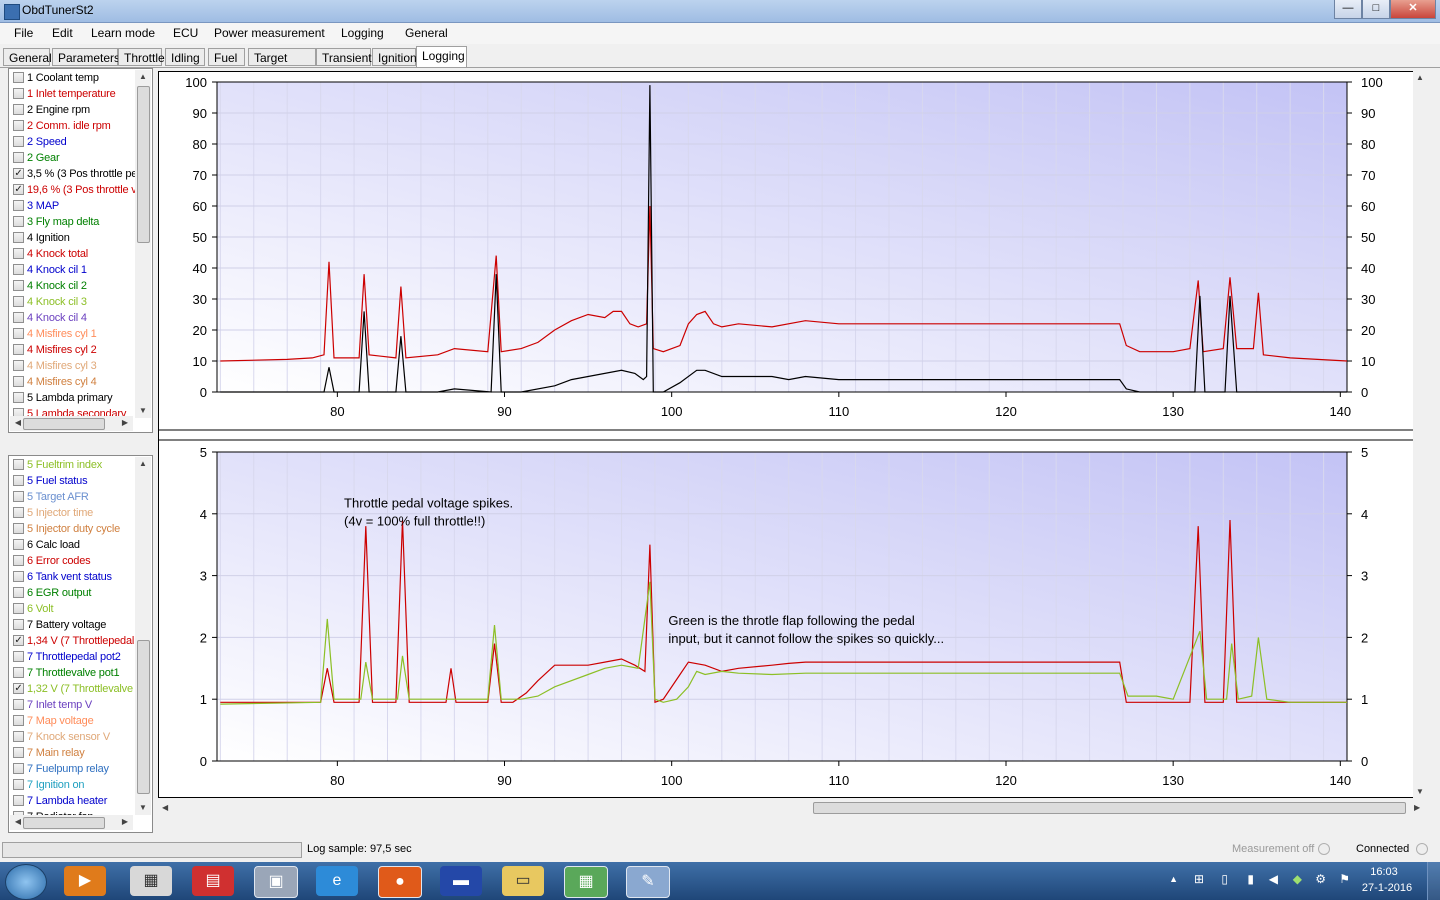 This screenshot has height=900, width=1440. I want to click on signal-item: ✓ 3,5 % (3 Pos throttle pe, so click(76, 174).